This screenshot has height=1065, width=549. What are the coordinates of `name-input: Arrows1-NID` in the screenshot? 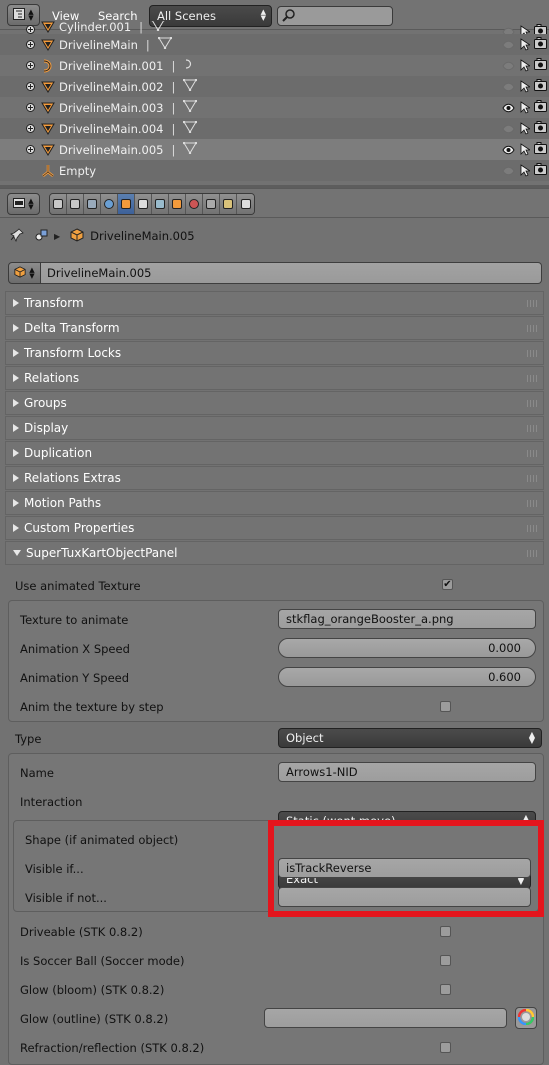 It's located at (407, 772).